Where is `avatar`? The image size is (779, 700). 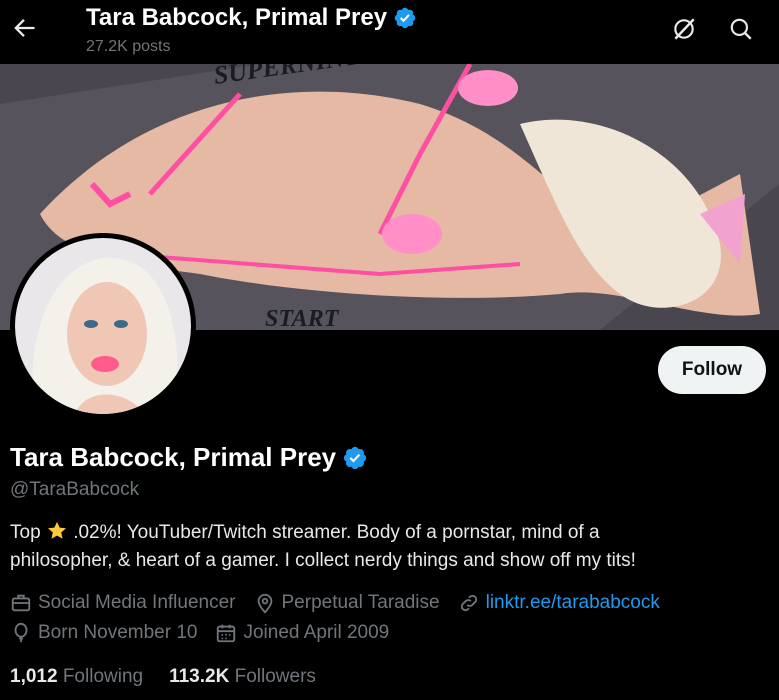
avatar is located at coordinates (103, 326).